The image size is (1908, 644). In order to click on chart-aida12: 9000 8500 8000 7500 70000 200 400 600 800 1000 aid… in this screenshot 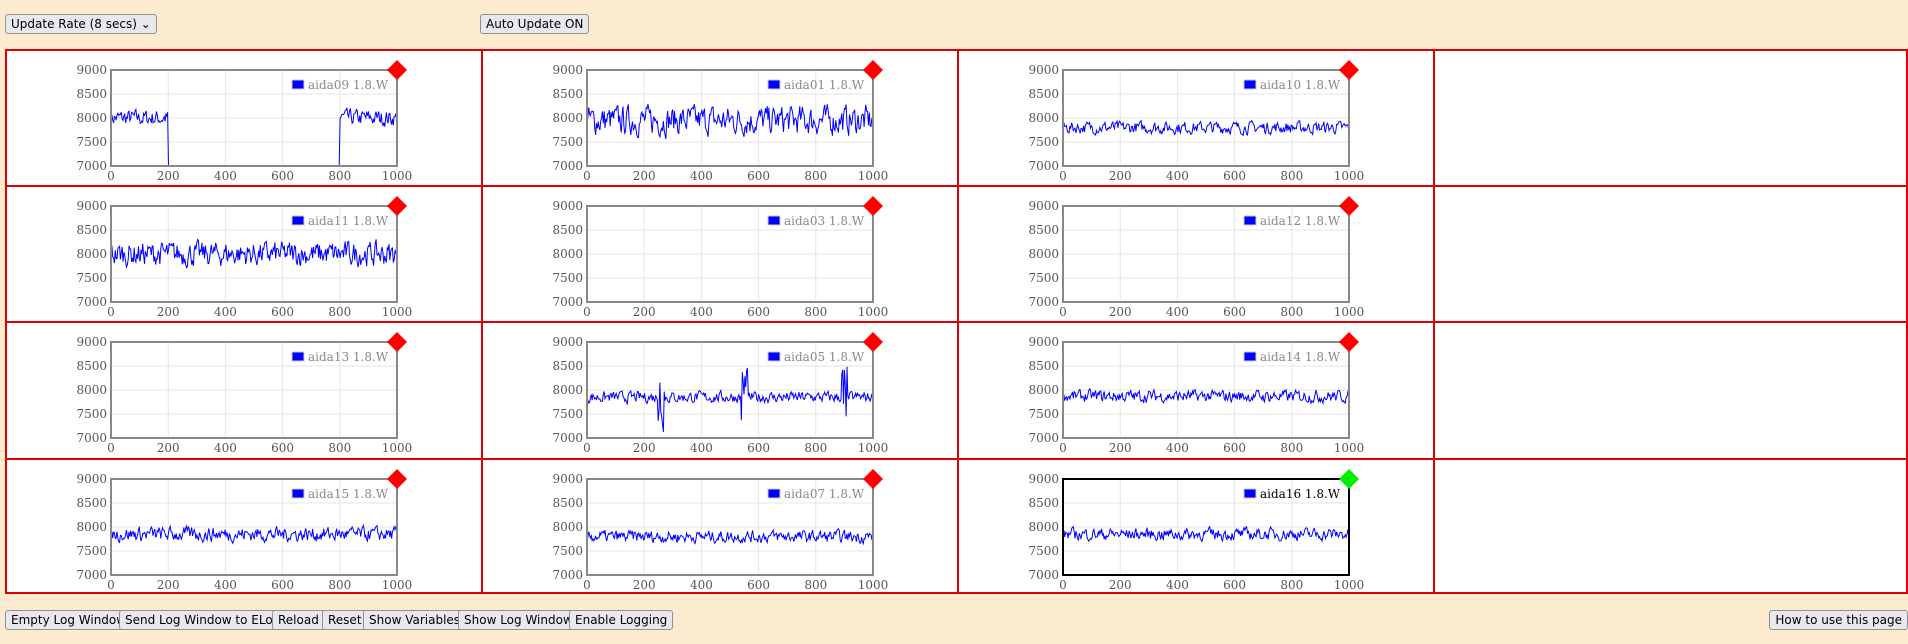, I will do `click(1197, 255)`.